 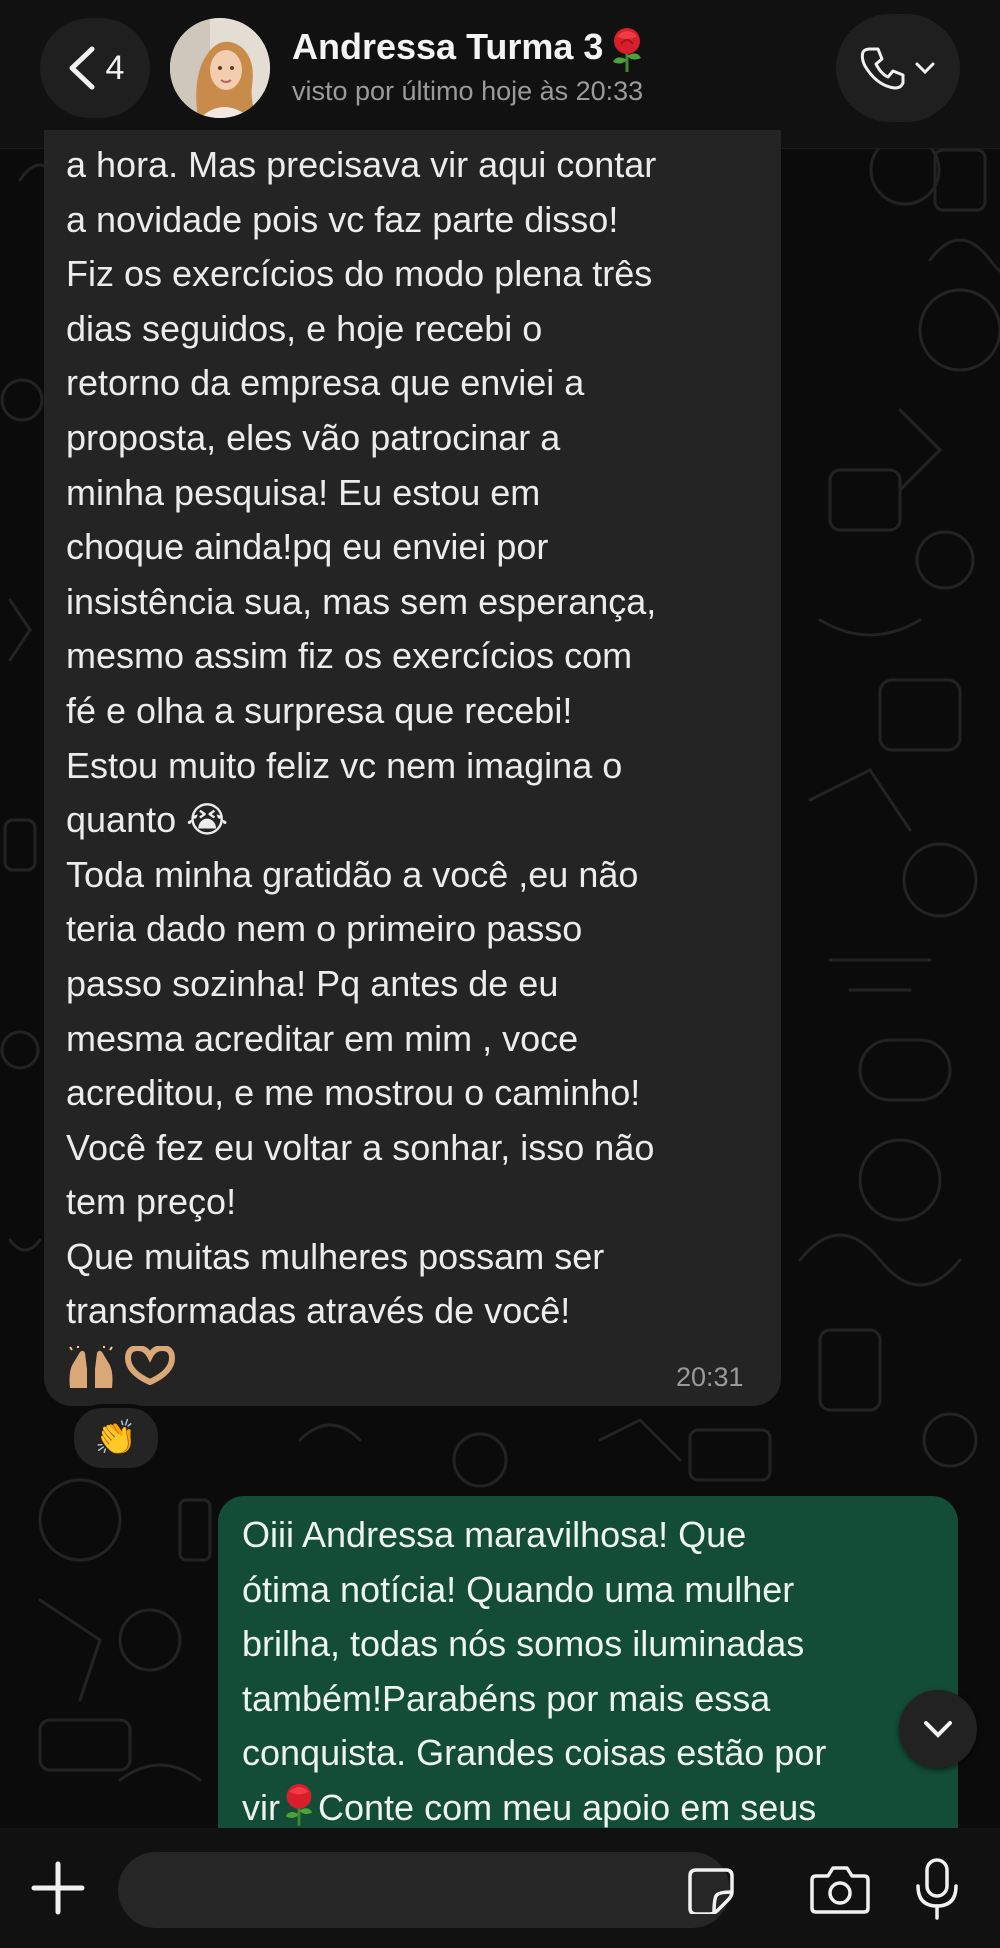 I want to click on raising-hands-emoji, so click(x=91, y=1367).